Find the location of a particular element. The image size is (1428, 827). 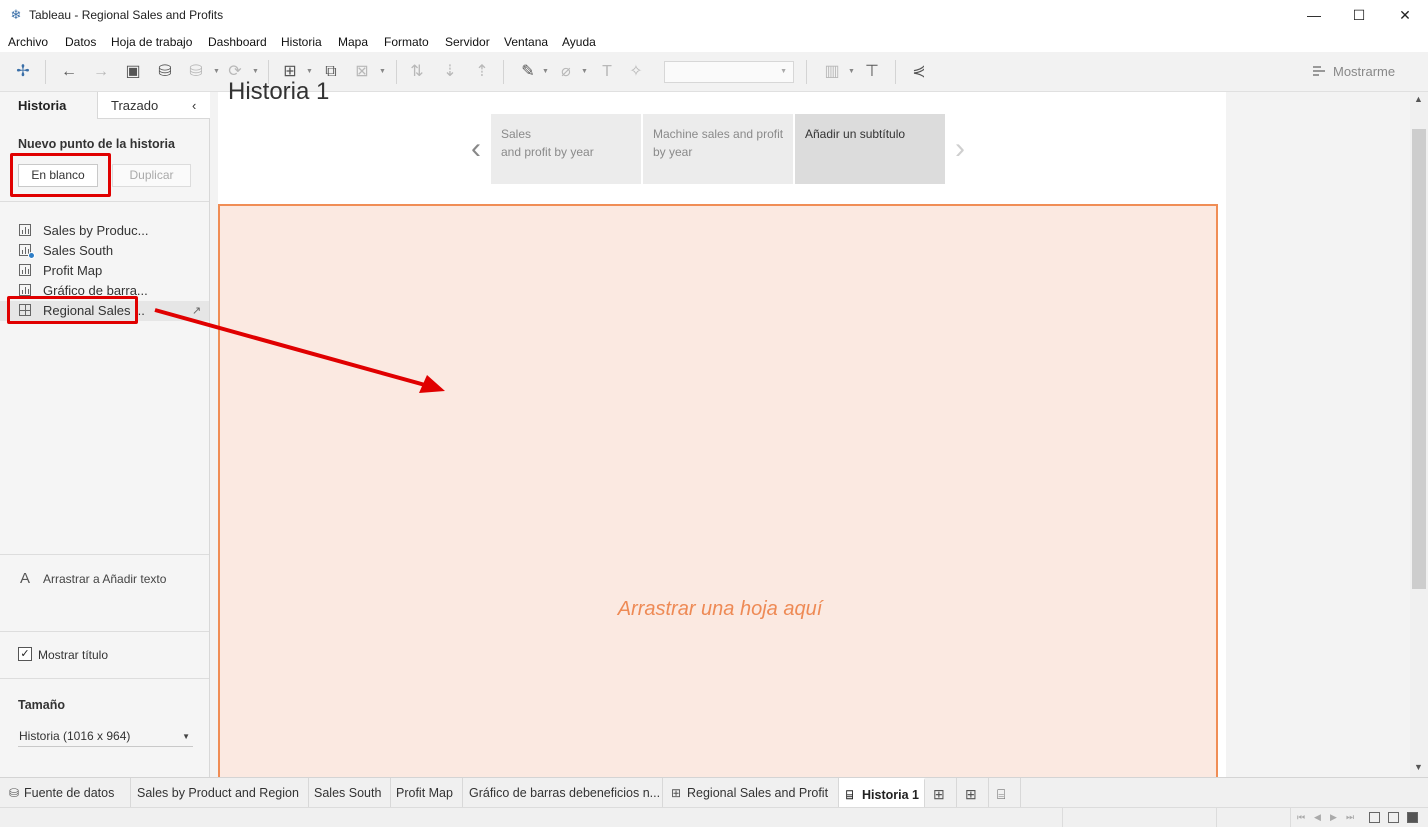

menu-hoja-de-trabajo: Hoja de trabajo is located at coordinates (151, 42).